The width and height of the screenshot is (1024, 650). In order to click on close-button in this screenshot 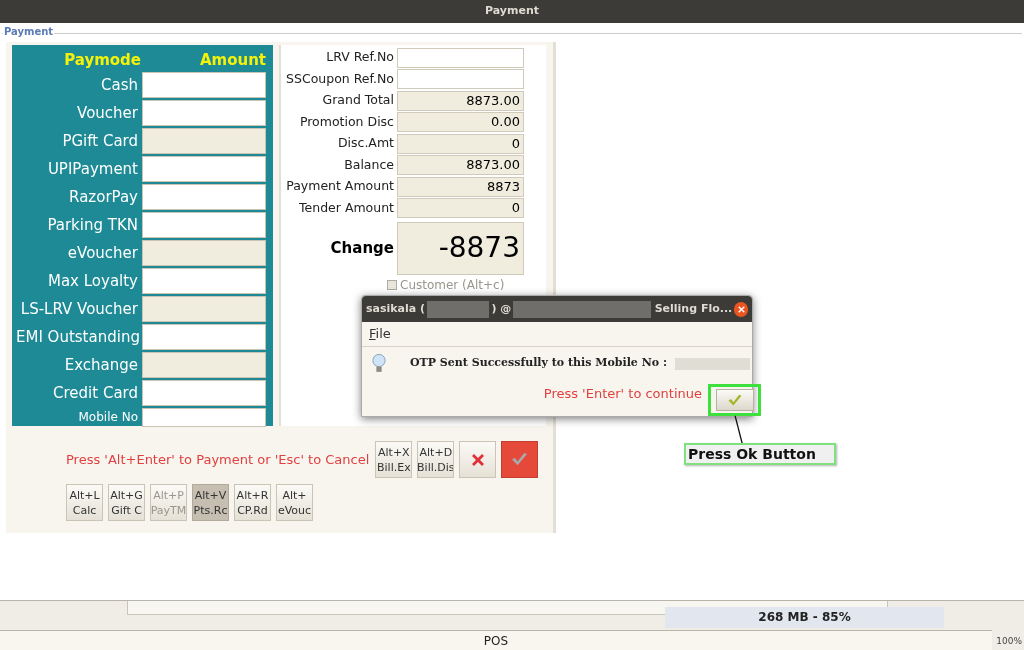, I will do `click(741, 309)`.